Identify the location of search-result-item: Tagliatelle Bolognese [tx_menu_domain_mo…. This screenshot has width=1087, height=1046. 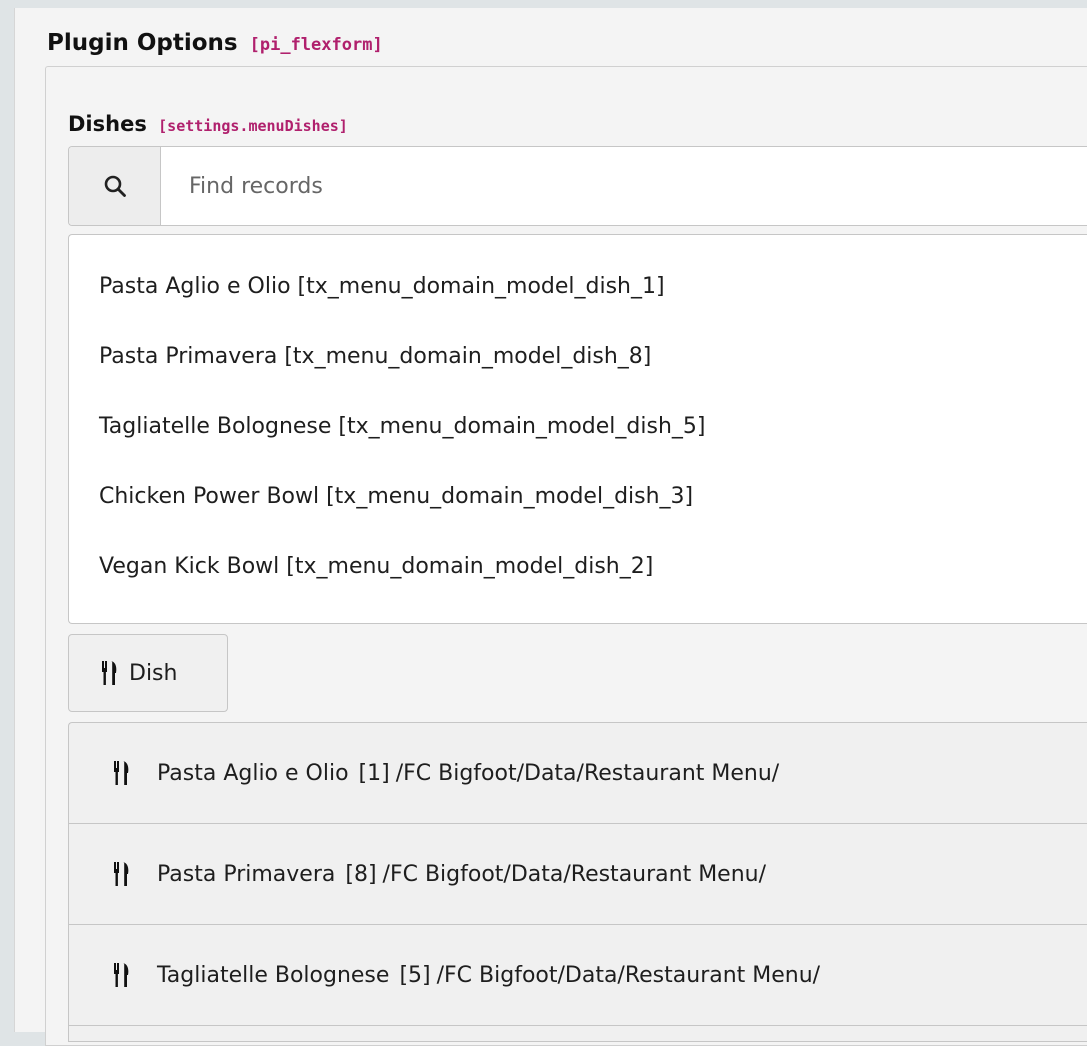
(578, 426).